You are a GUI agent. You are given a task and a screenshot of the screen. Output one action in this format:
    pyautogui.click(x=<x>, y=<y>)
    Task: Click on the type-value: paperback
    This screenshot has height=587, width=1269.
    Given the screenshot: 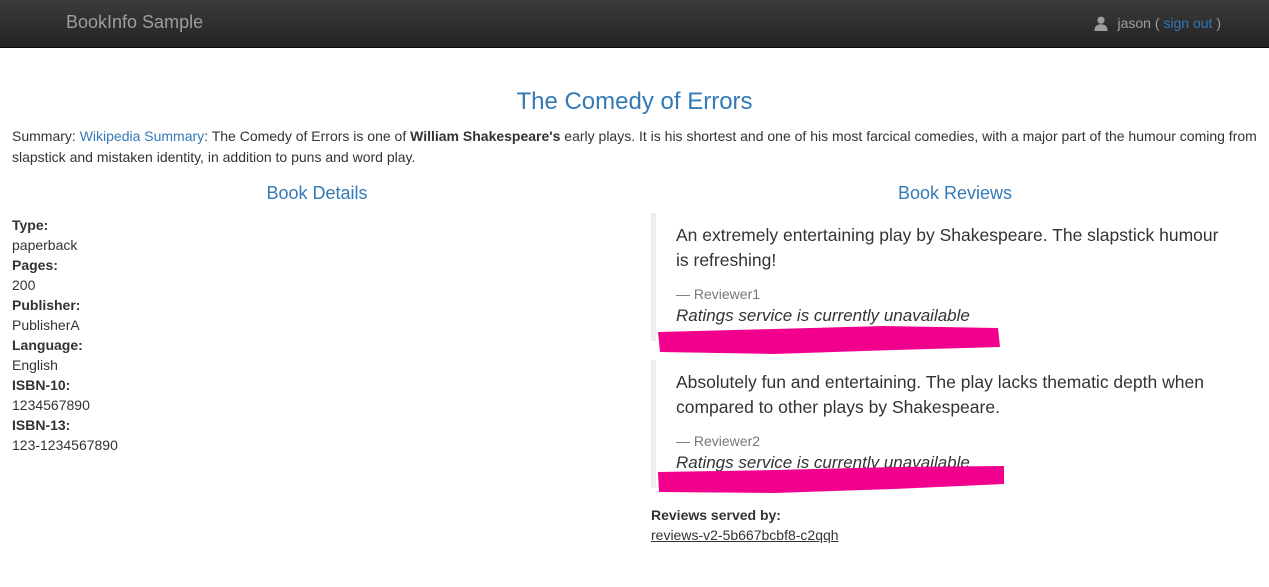 What is the action you would take?
    pyautogui.click(x=45, y=245)
    